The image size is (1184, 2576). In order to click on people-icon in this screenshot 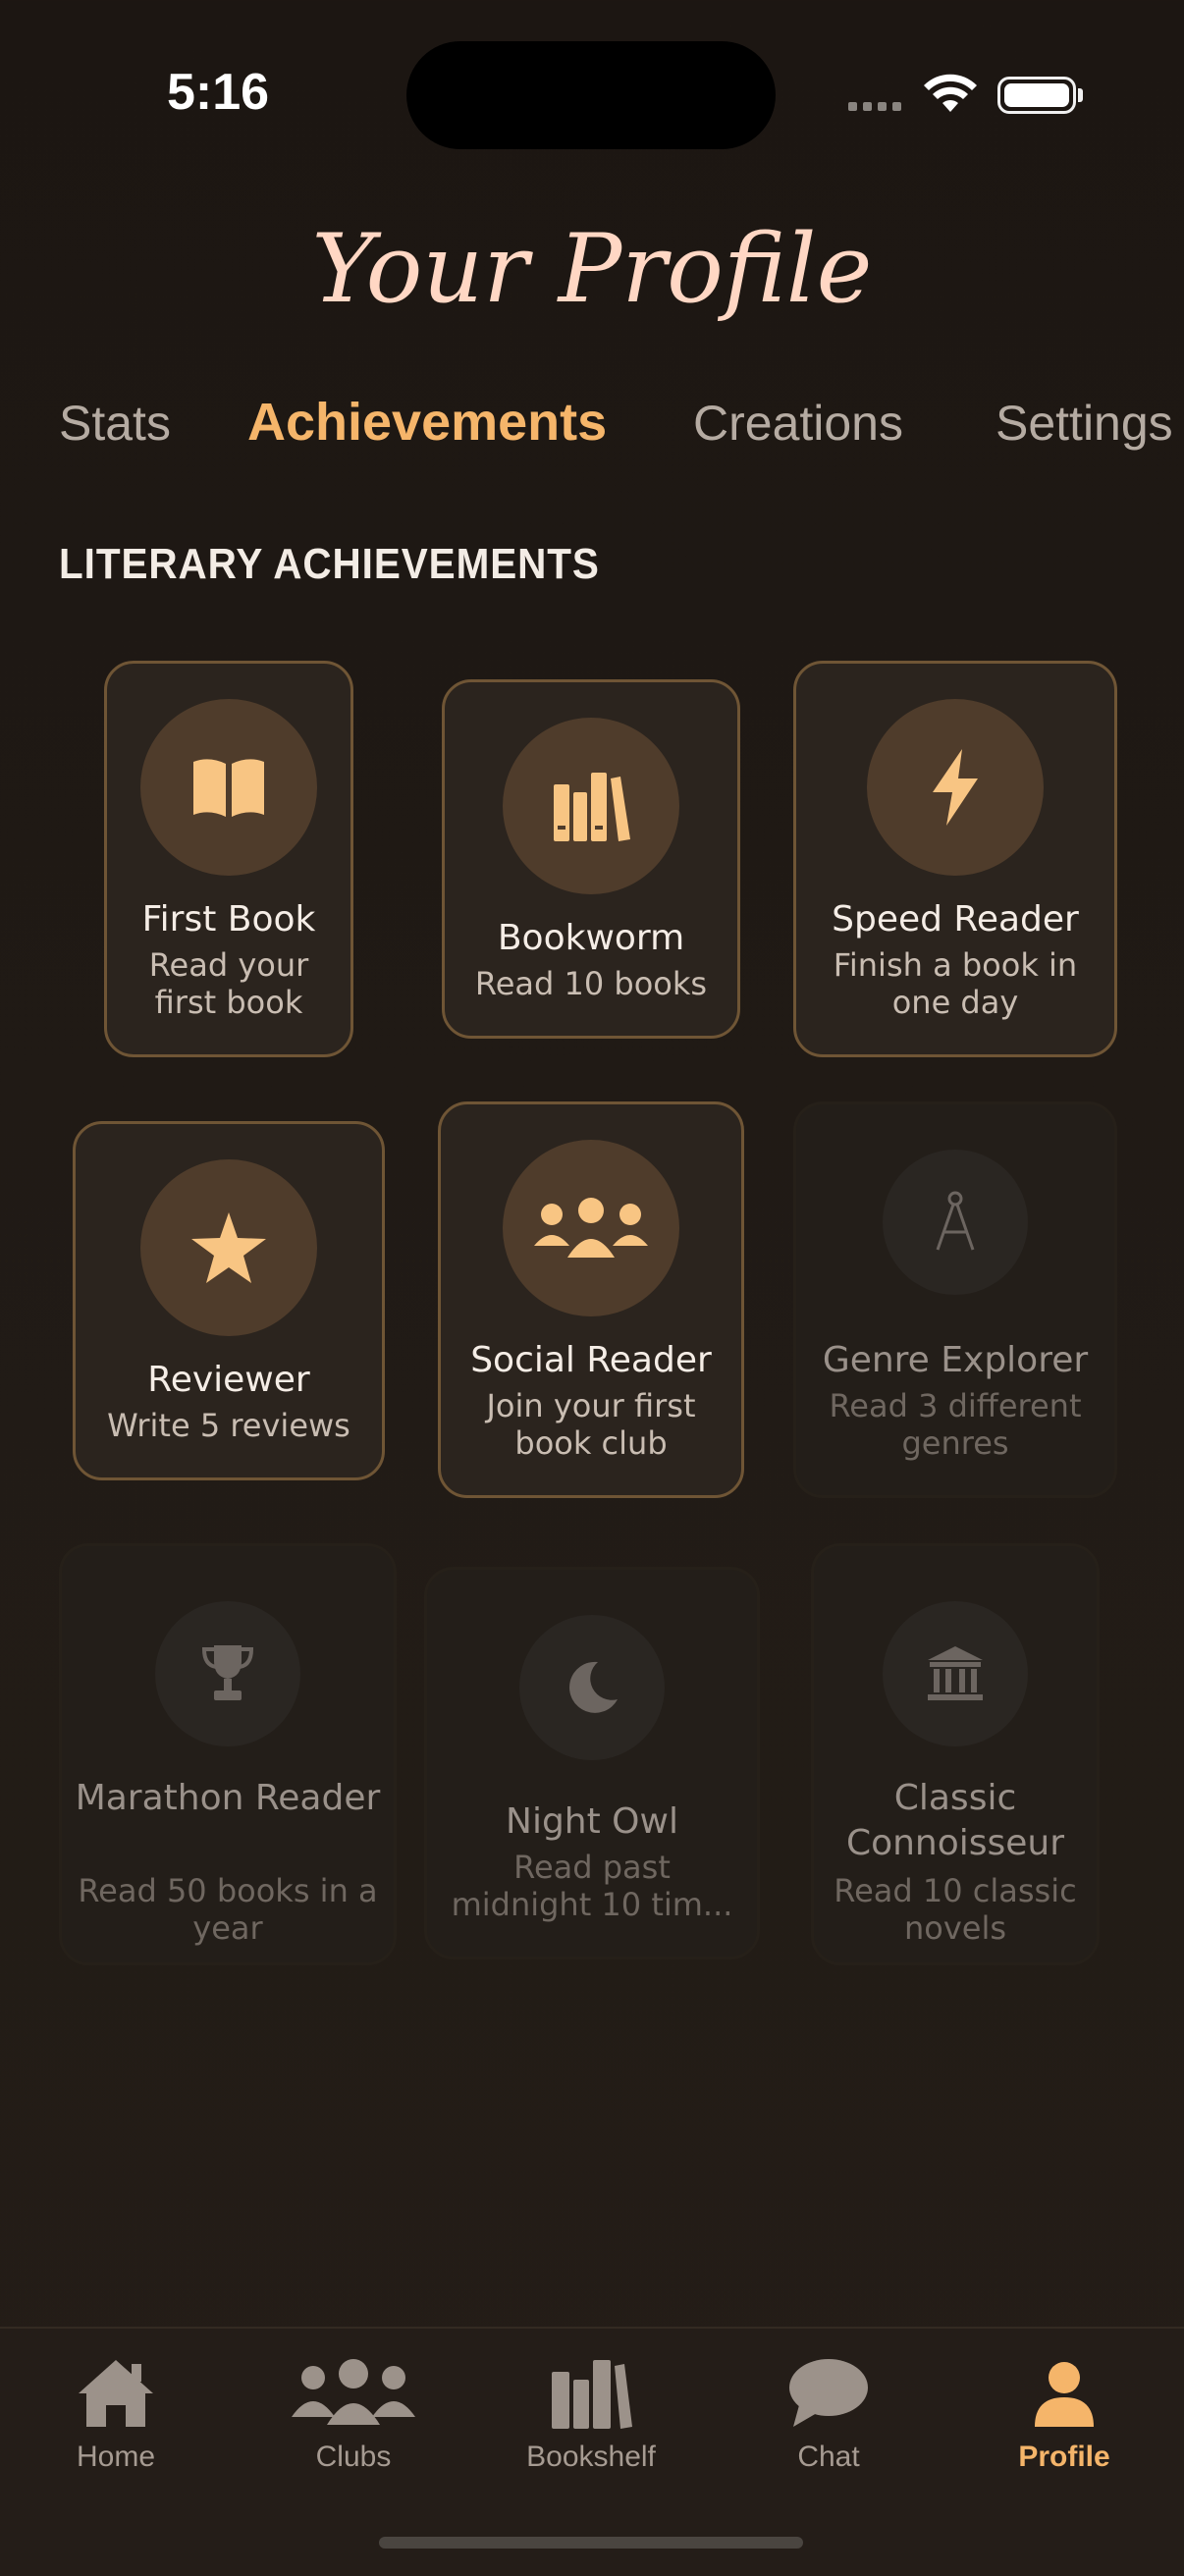, I will do `click(591, 1228)`.